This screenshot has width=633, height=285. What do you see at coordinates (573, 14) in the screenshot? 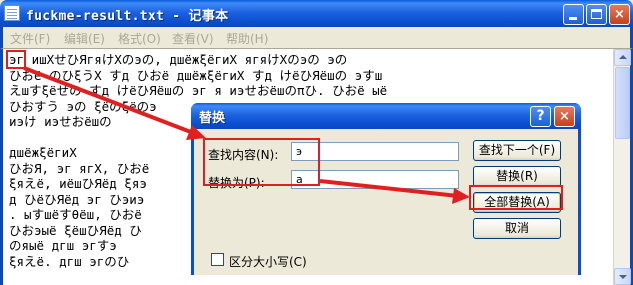
I see `minimize-button` at bounding box center [573, 14].